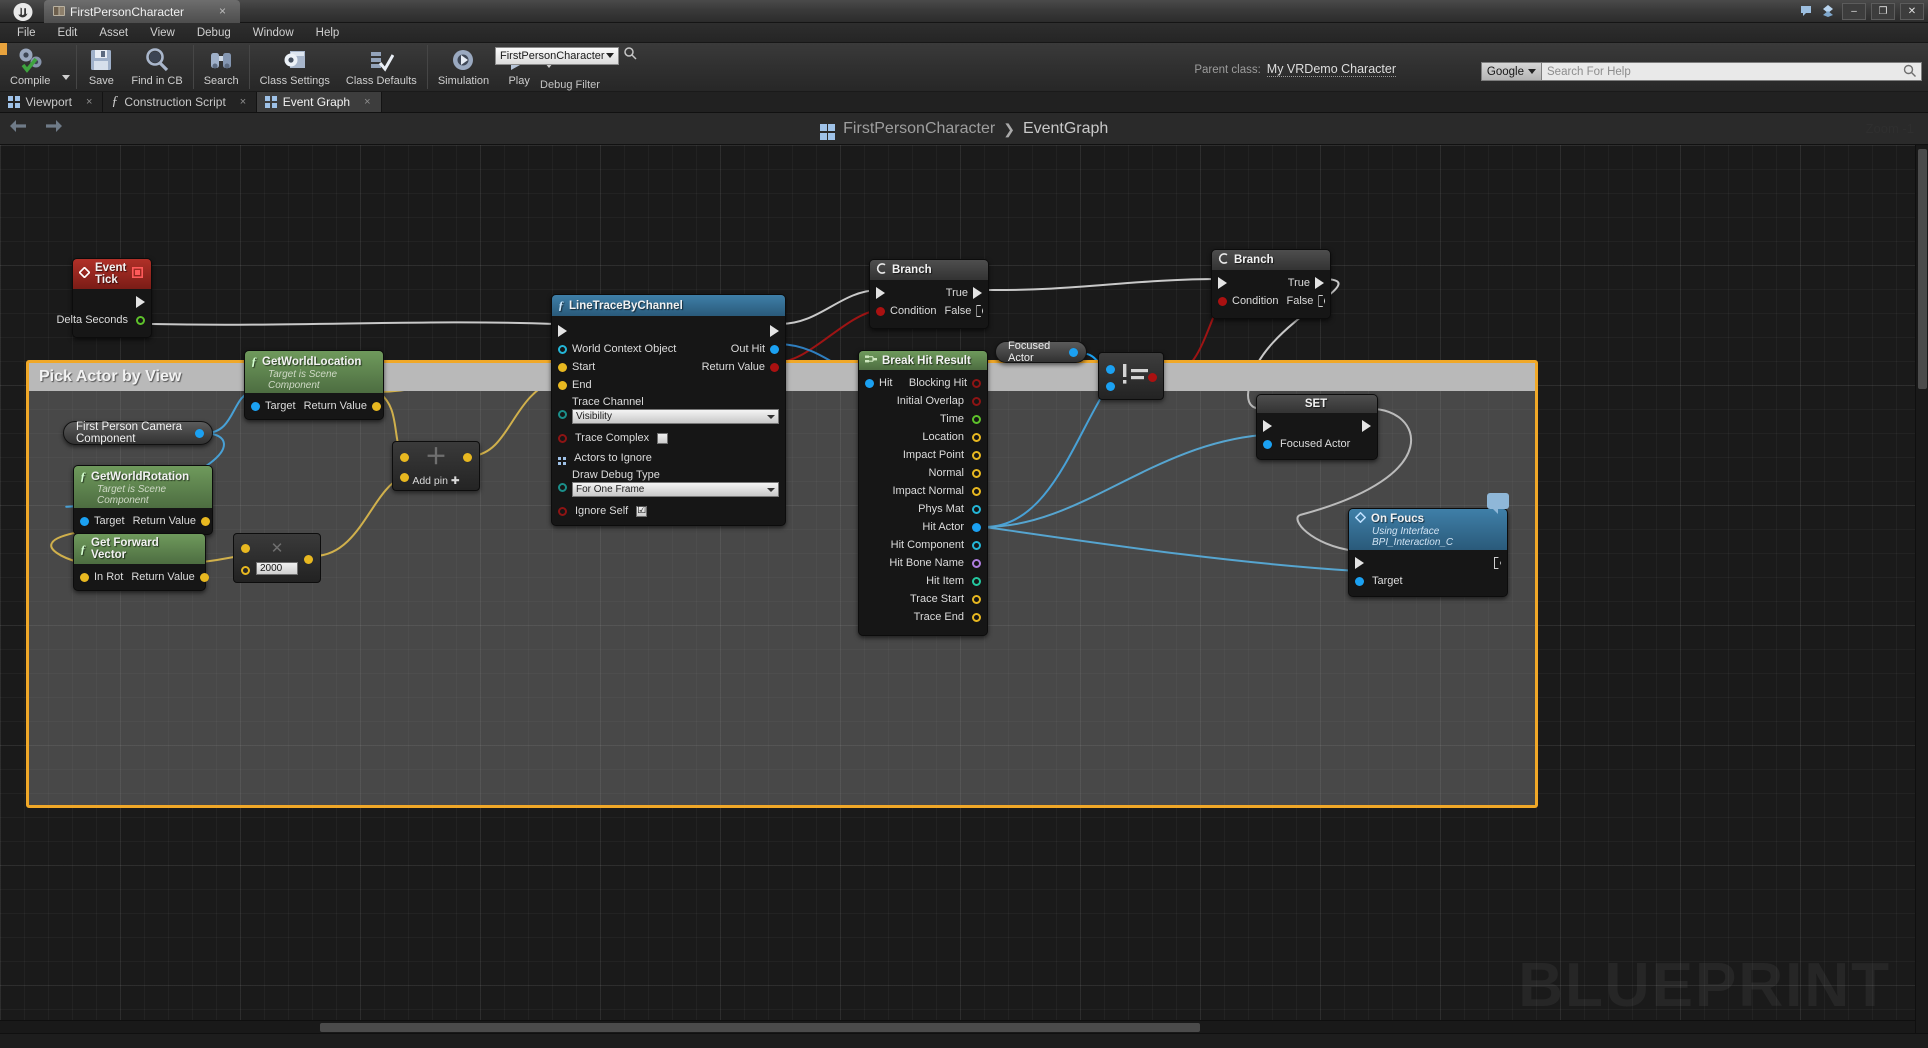  Describe the element at coordinates (630, 55) in the screenshot. I see `debug-filter-search-icon` at that location.